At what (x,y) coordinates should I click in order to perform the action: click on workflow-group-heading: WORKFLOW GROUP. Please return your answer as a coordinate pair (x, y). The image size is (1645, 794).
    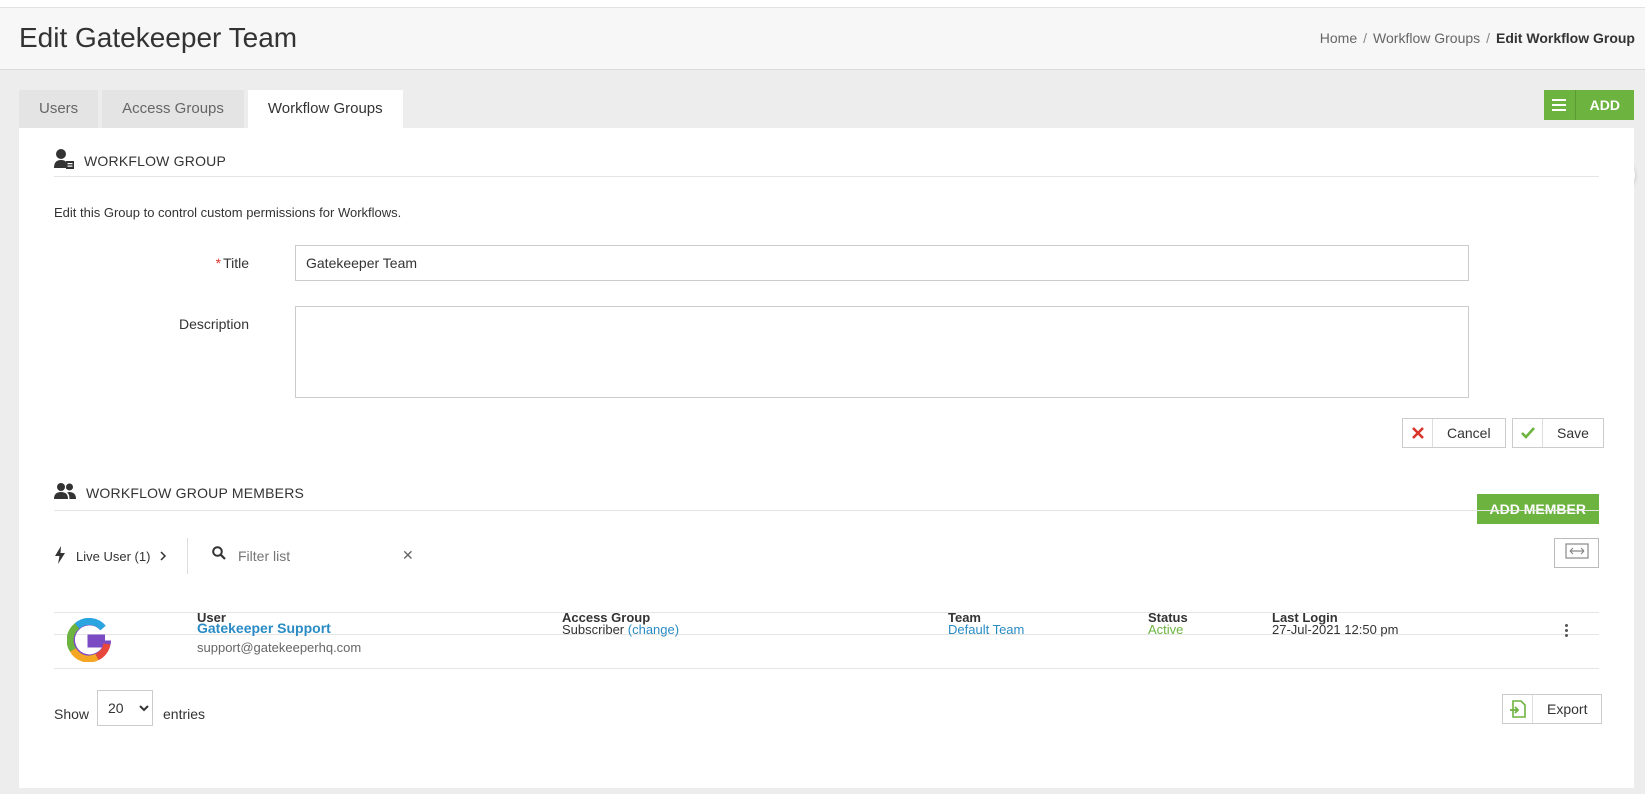
    Looking at the image, I should click on (140, 160).